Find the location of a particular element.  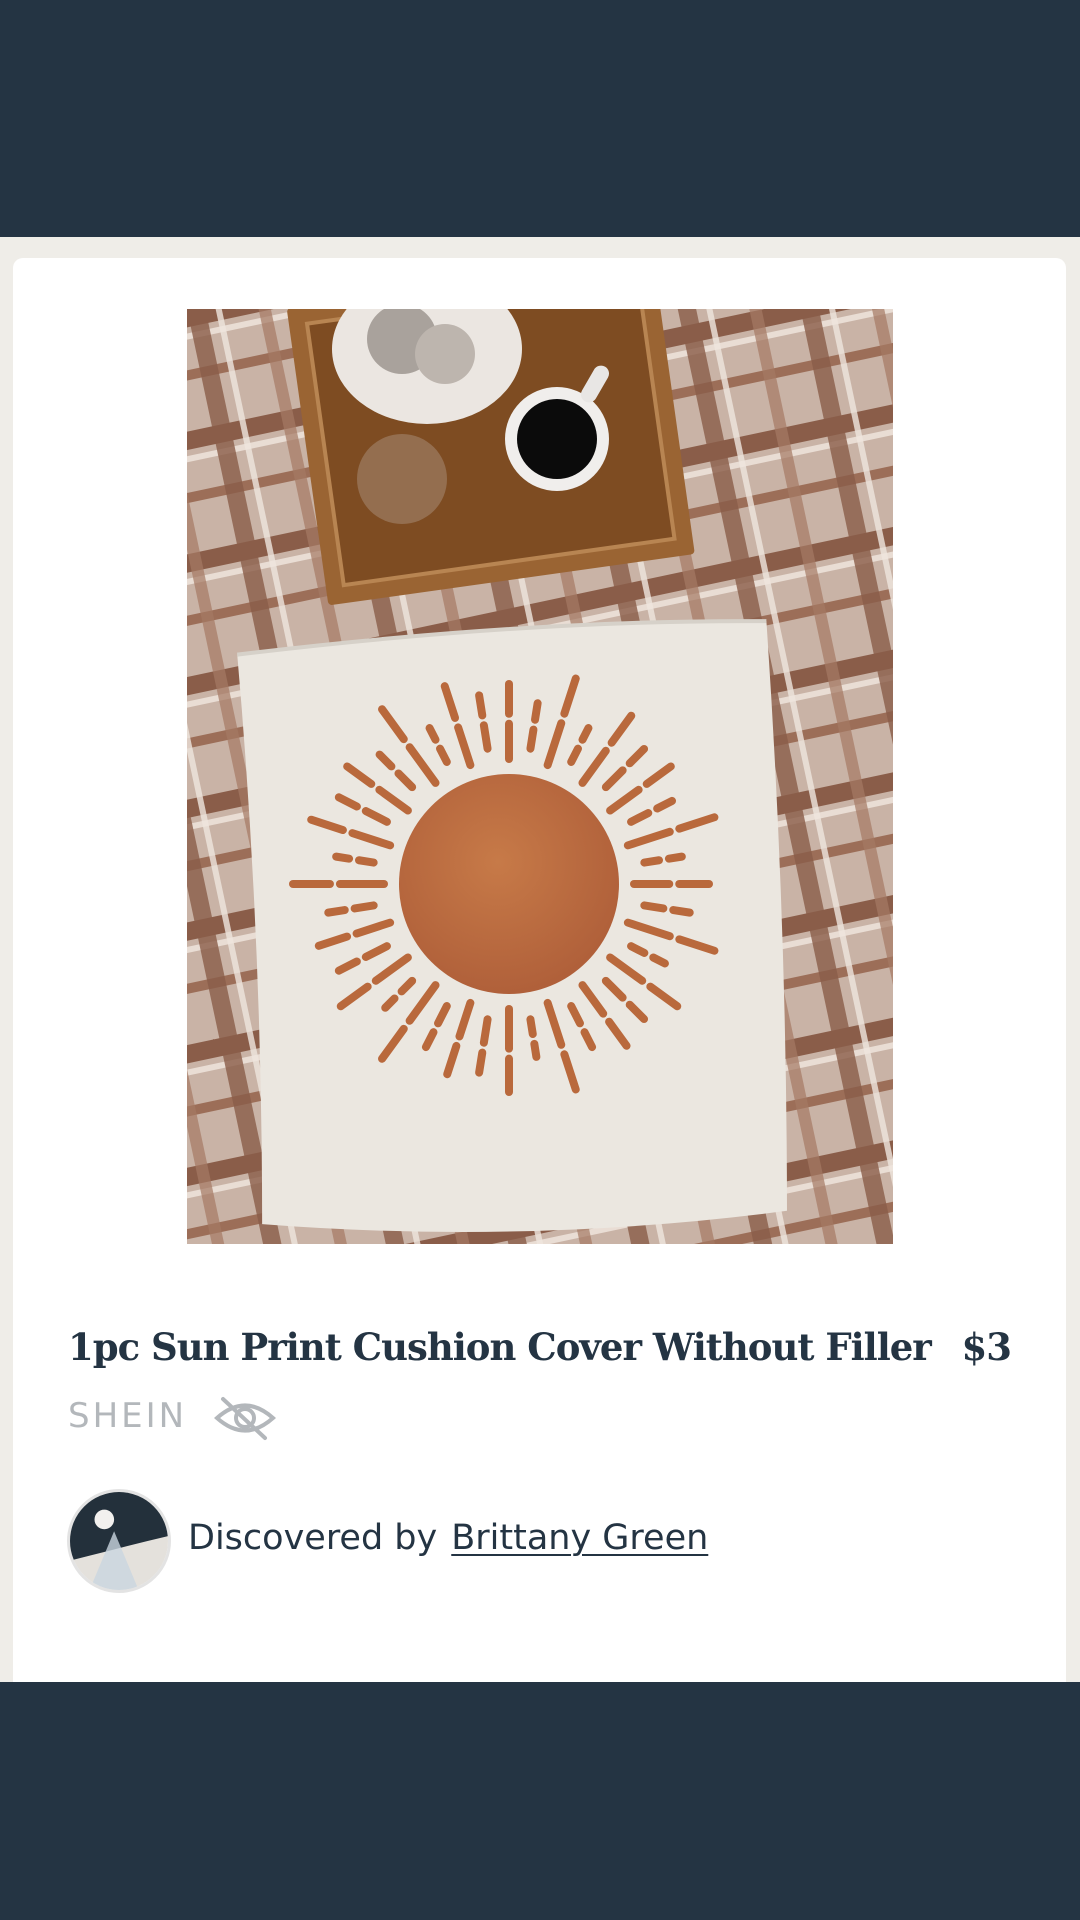

bottom-dark-band is located at coordinates (540, 1801).